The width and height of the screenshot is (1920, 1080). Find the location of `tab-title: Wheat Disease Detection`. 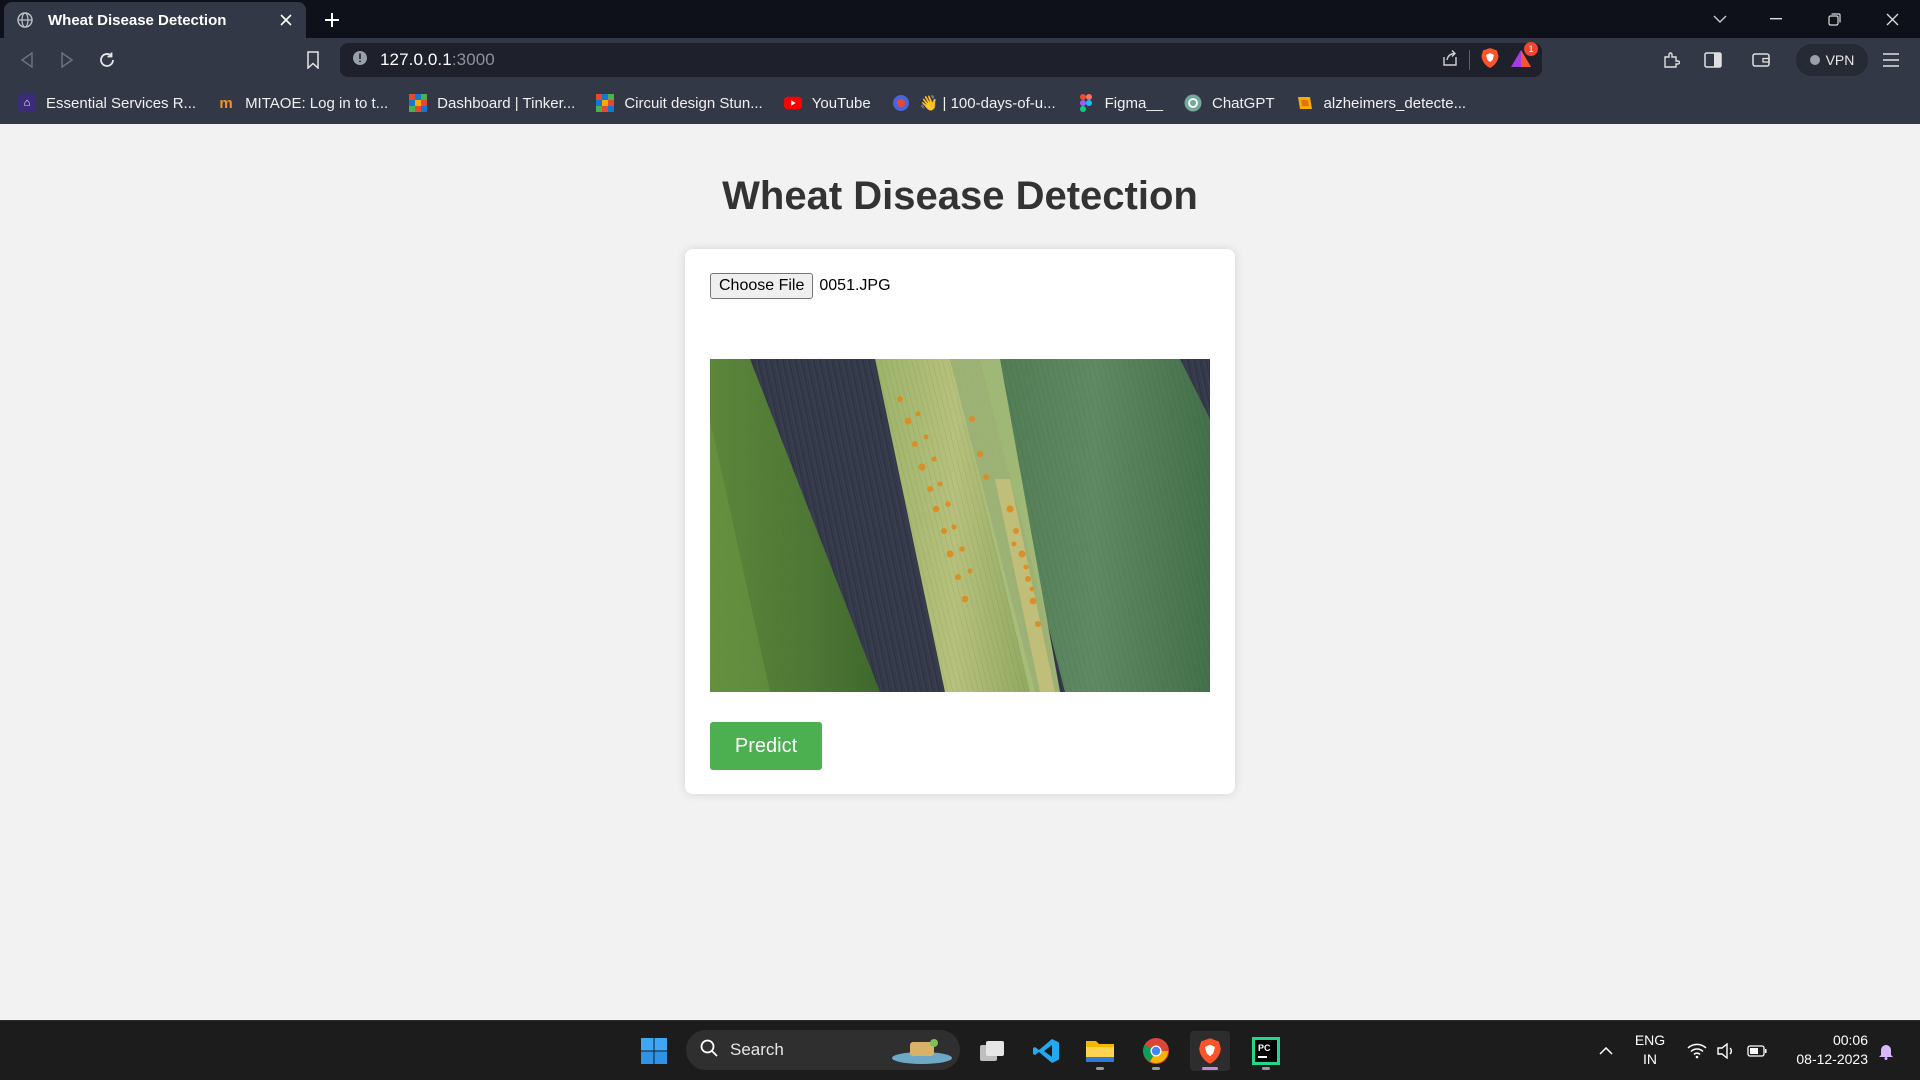

tab-title: Wheat Disease Detection is located at coordinates (137, 20).